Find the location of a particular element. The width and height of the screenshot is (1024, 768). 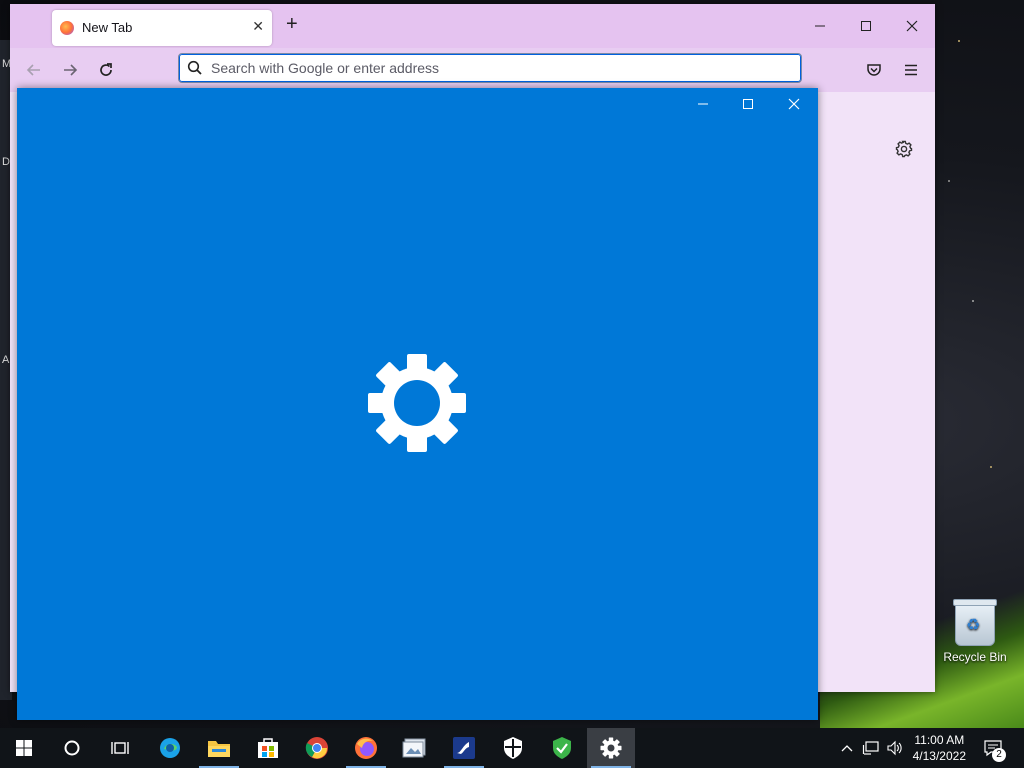

start-button is located at coordinates (24, 748).